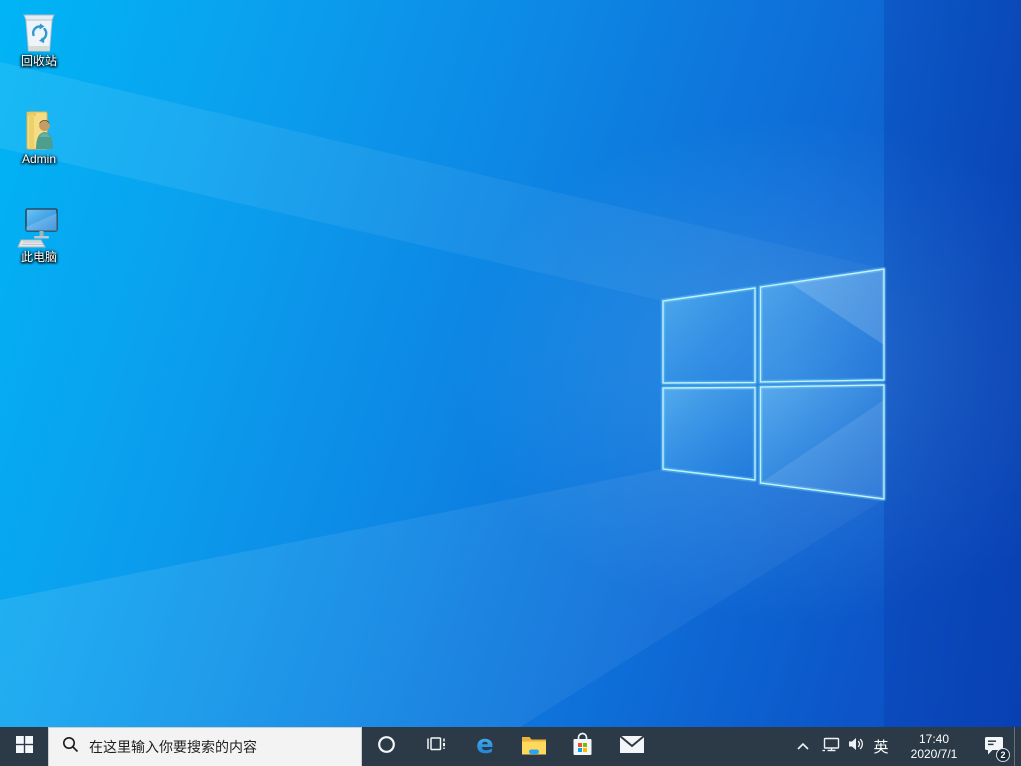 This screenshot has height=766, width=1021. I want to click on chevron-up-icon, so click(803, 747).